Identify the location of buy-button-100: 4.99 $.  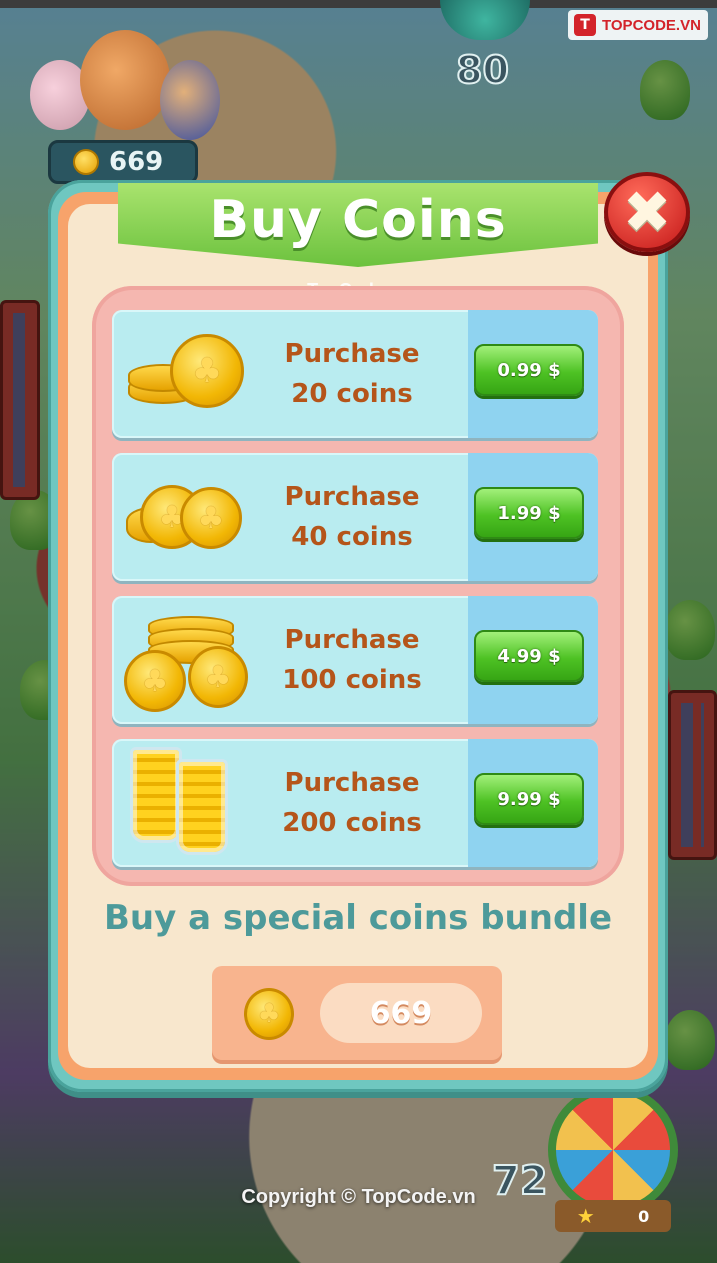
(529, 656).